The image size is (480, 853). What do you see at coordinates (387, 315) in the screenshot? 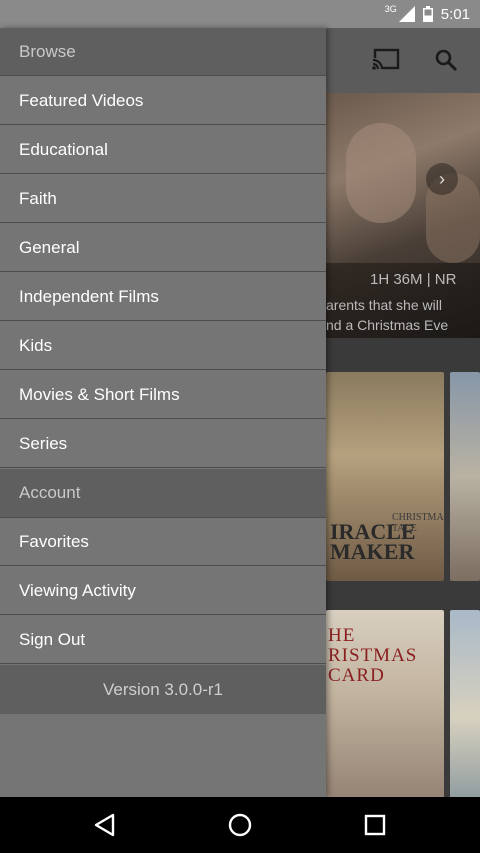
I see `hero-description: arents that she will nd a Christmas Eve` at bounding box center [387, 315].